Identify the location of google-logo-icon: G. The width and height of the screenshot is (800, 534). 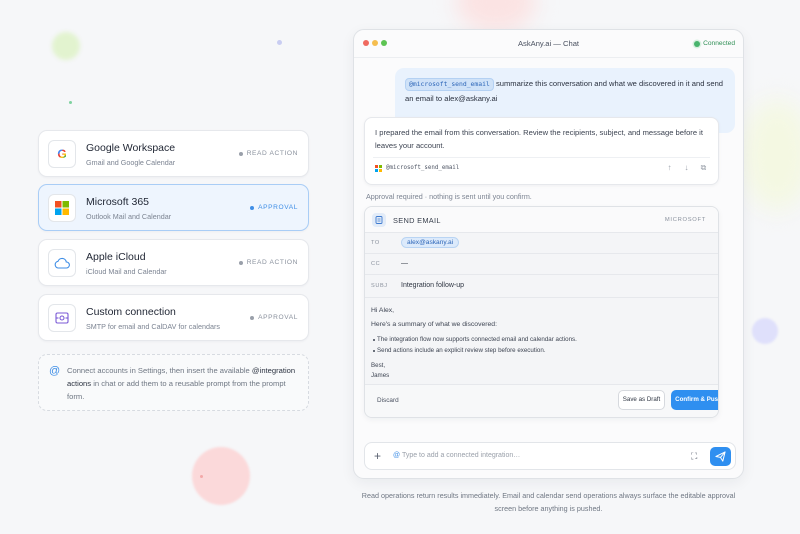
(62, 154).